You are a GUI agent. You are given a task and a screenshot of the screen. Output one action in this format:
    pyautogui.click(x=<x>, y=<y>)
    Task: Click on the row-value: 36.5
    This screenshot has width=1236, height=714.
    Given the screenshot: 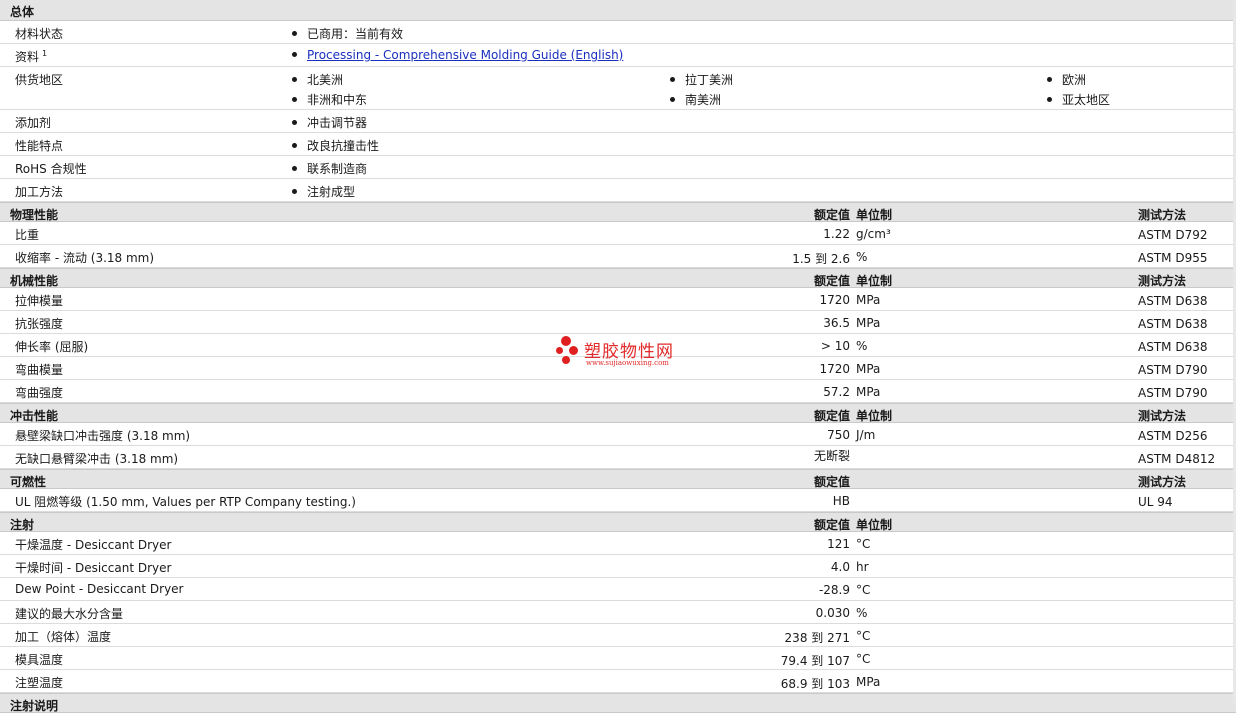 What is the action you would take?
    pyautogui.click(x=836, y=323)
    